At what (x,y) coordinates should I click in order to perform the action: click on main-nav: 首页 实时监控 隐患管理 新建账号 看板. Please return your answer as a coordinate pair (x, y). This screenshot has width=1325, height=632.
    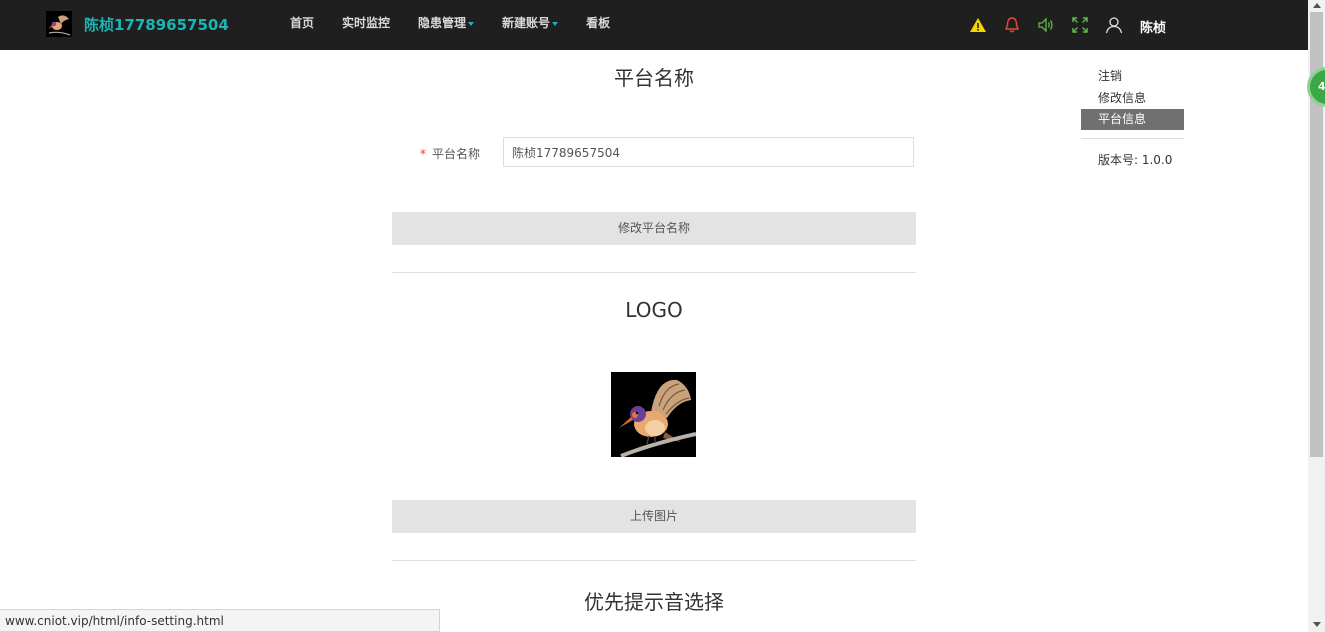
    Looking at the image, I should click on (464, 22).